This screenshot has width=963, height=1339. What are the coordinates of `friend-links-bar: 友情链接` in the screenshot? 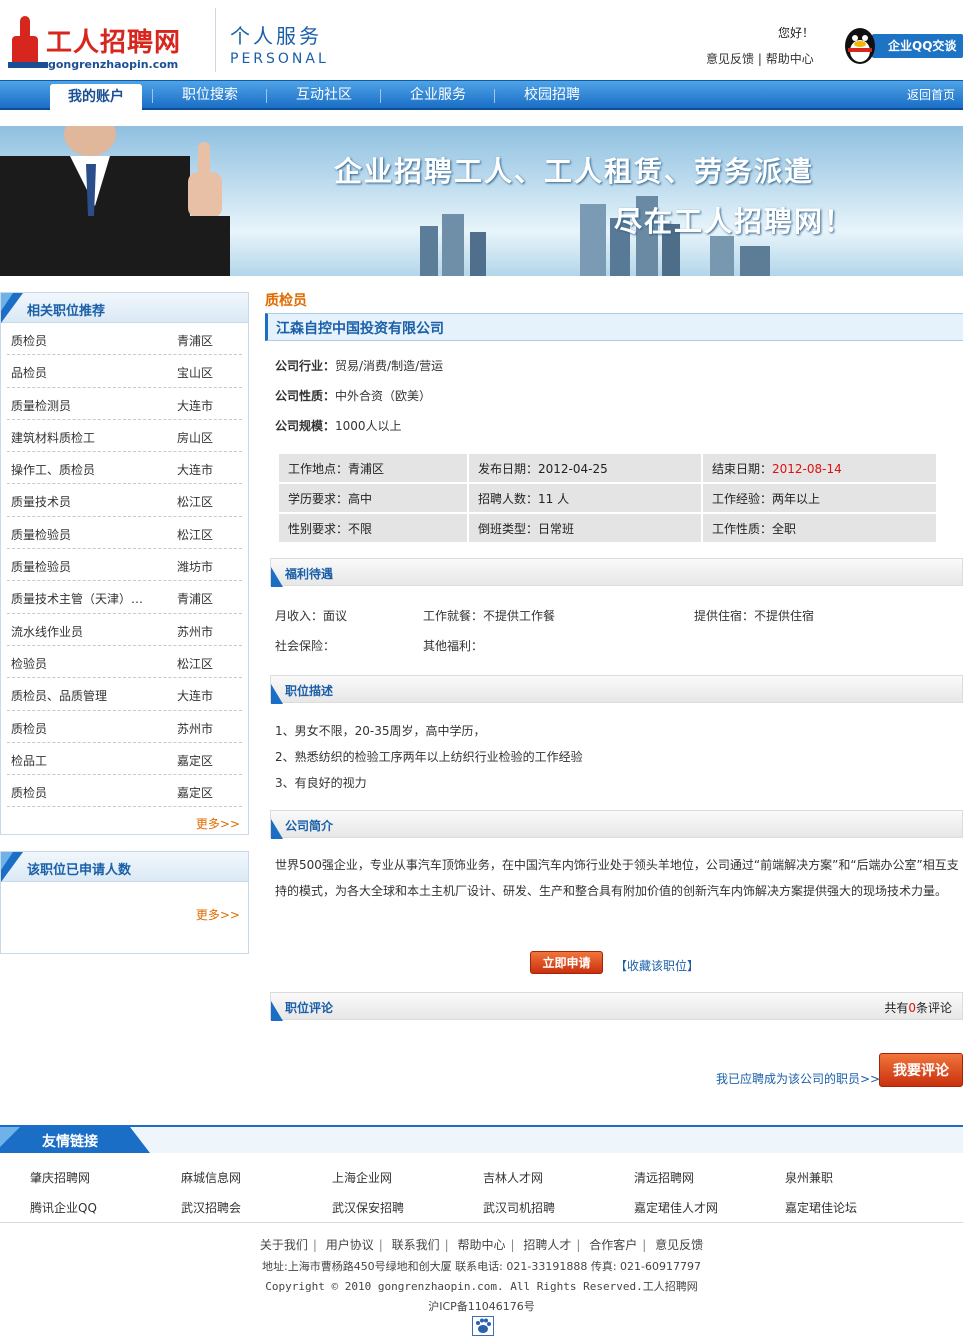 It's located at (481, 1139).